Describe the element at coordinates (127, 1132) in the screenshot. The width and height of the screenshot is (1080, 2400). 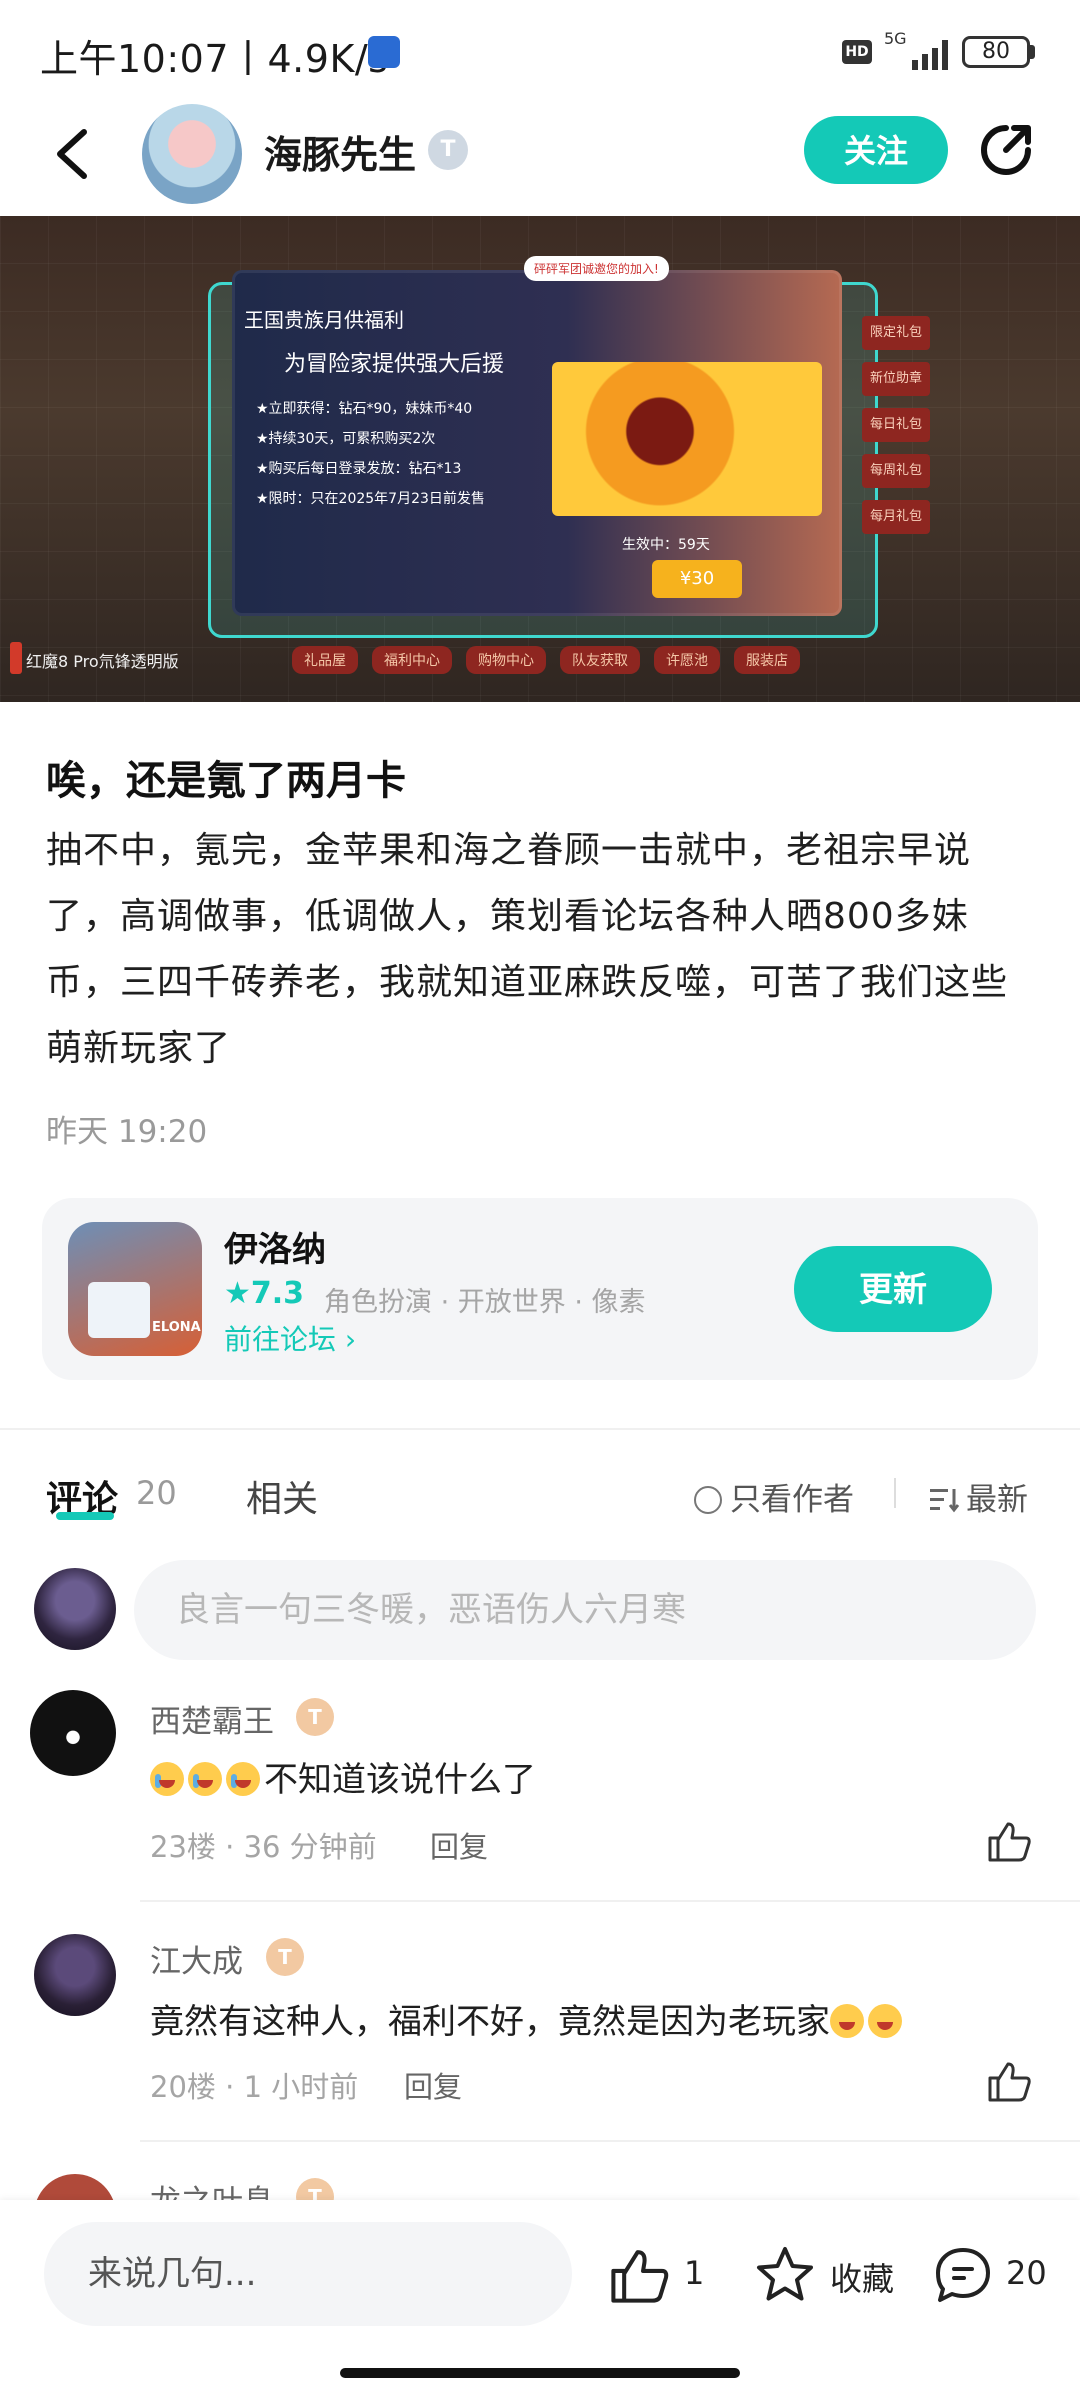
I see `post-time: 昨天 19:20` at that location.